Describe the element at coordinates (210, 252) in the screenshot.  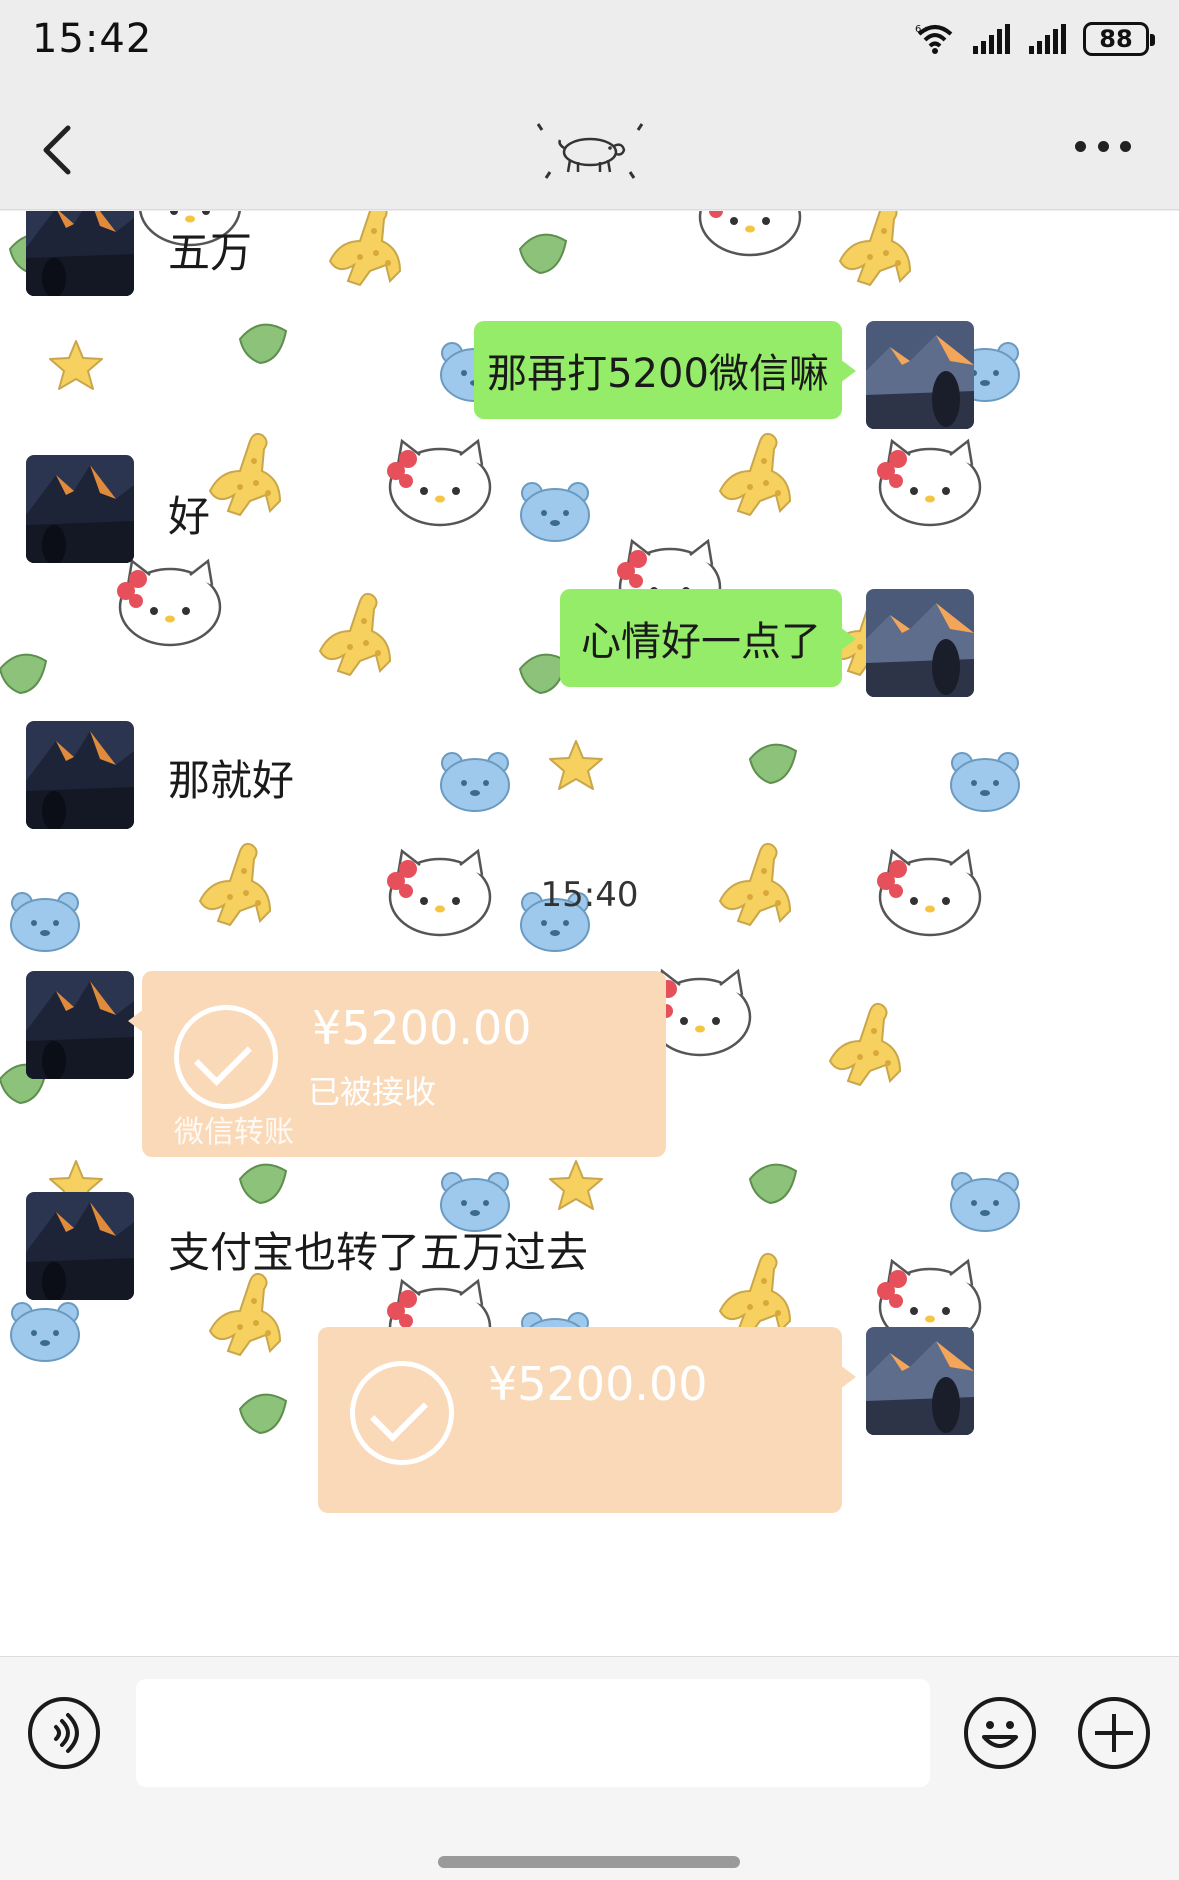
I see `message-text: 五万` at that location.